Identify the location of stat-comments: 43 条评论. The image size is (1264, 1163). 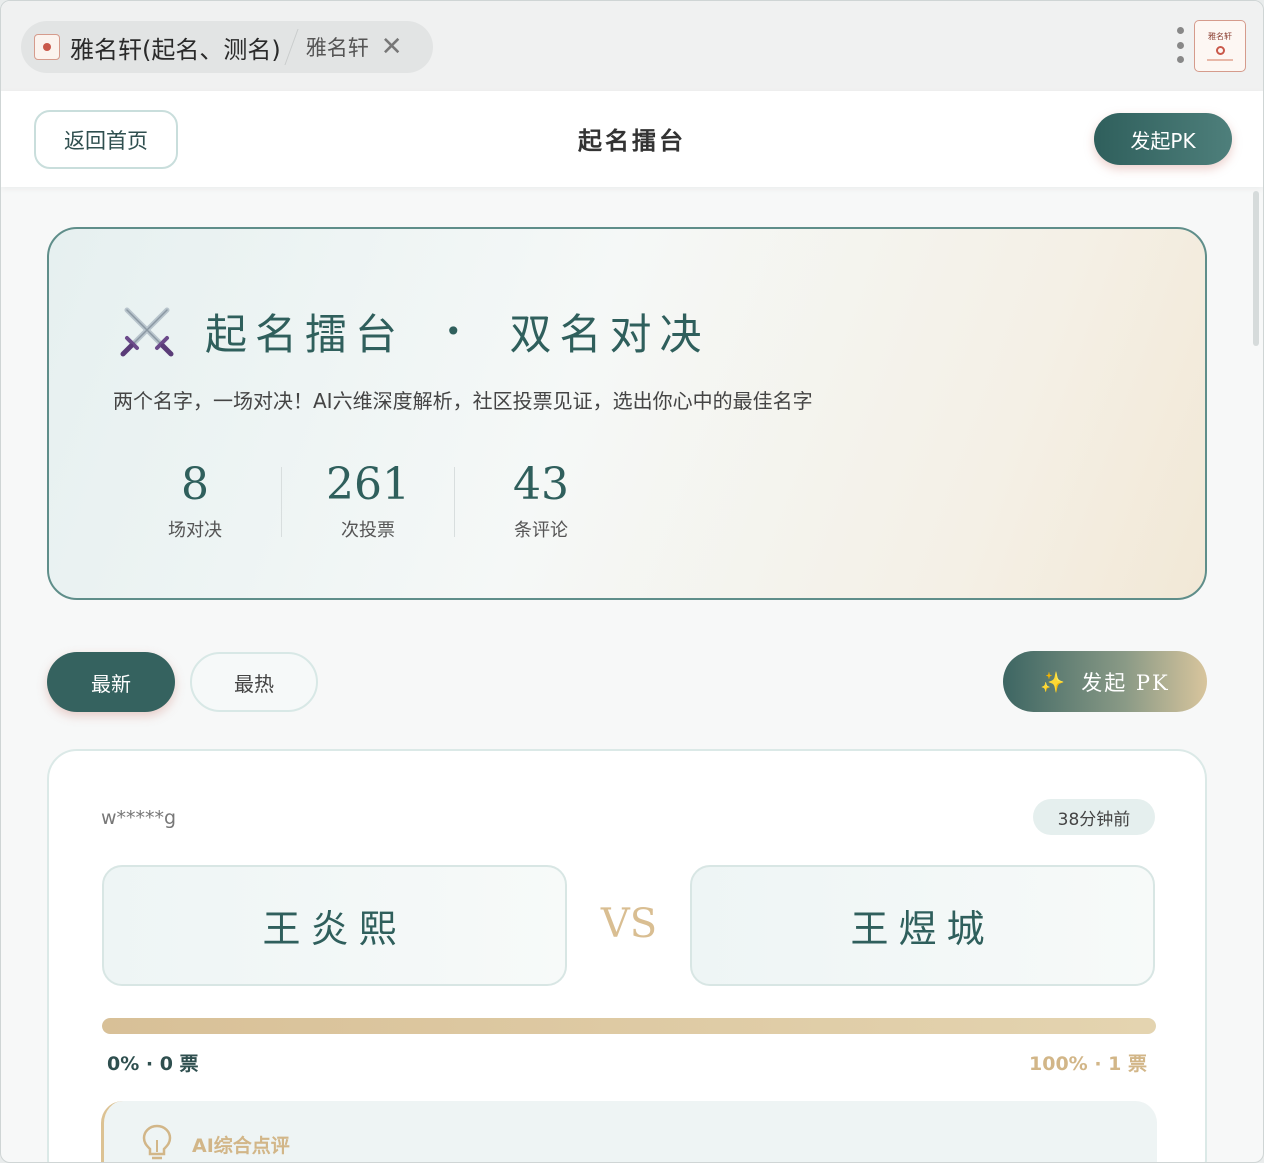
(541, 500).